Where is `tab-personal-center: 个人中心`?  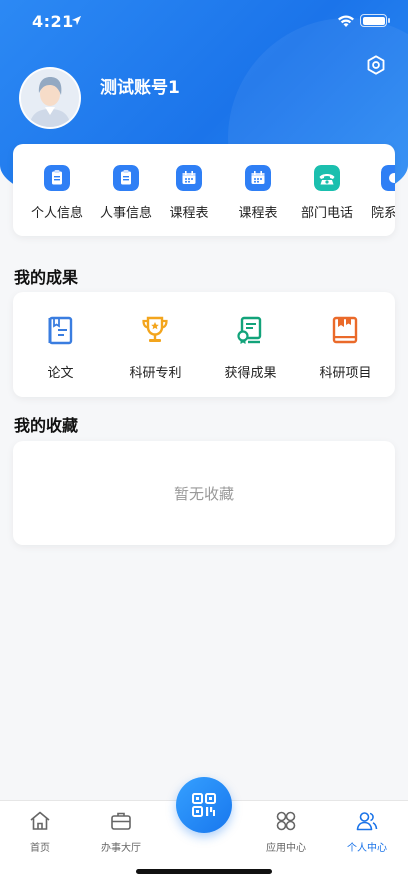
tab-personal-center: 个人中心 is located at coordinates (367, 832).